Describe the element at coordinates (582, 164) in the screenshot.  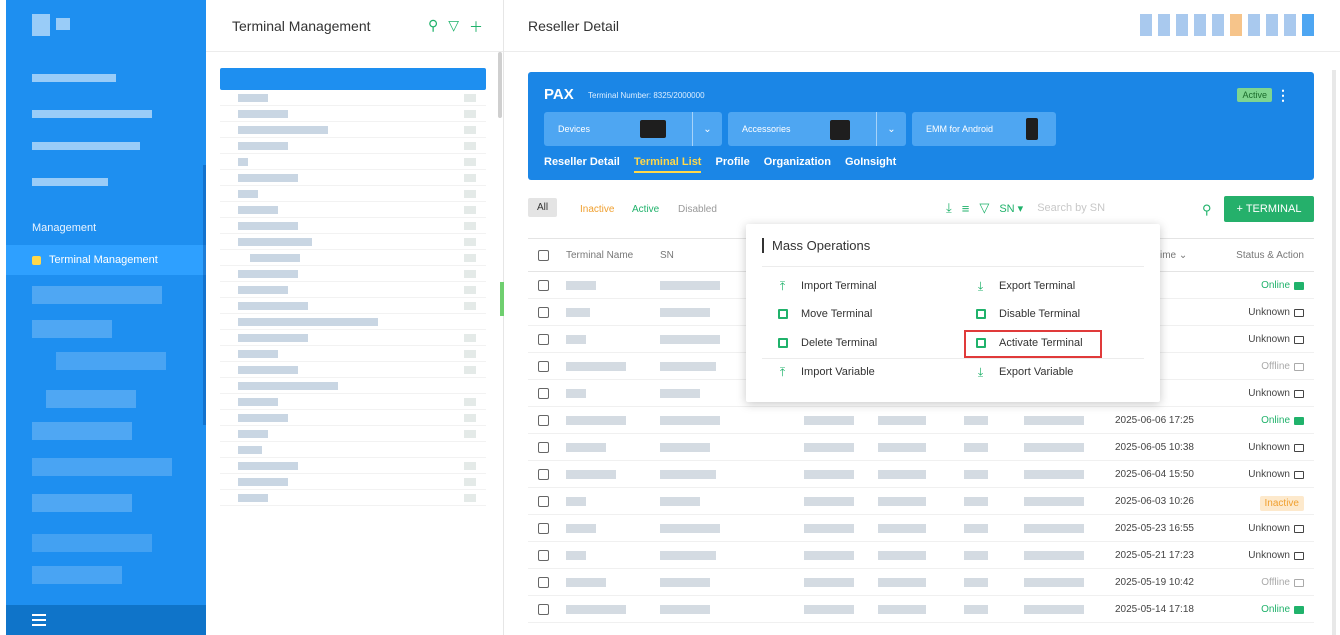
I see `tab-reseller-detail: Reseller Detail` at that location.